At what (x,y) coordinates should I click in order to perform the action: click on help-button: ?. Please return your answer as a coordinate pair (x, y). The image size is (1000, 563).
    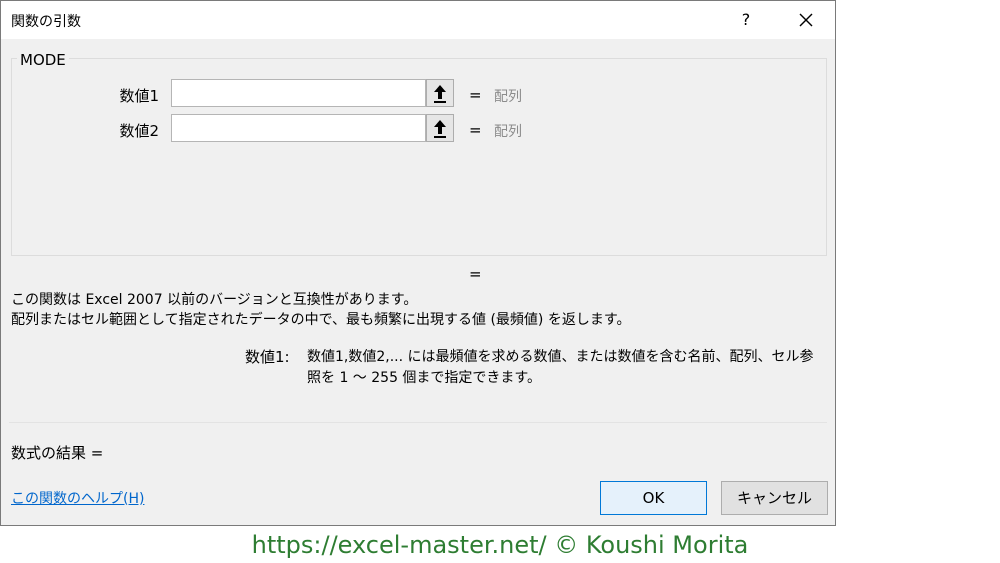
    Looking at the image, I should click on (746, 20).